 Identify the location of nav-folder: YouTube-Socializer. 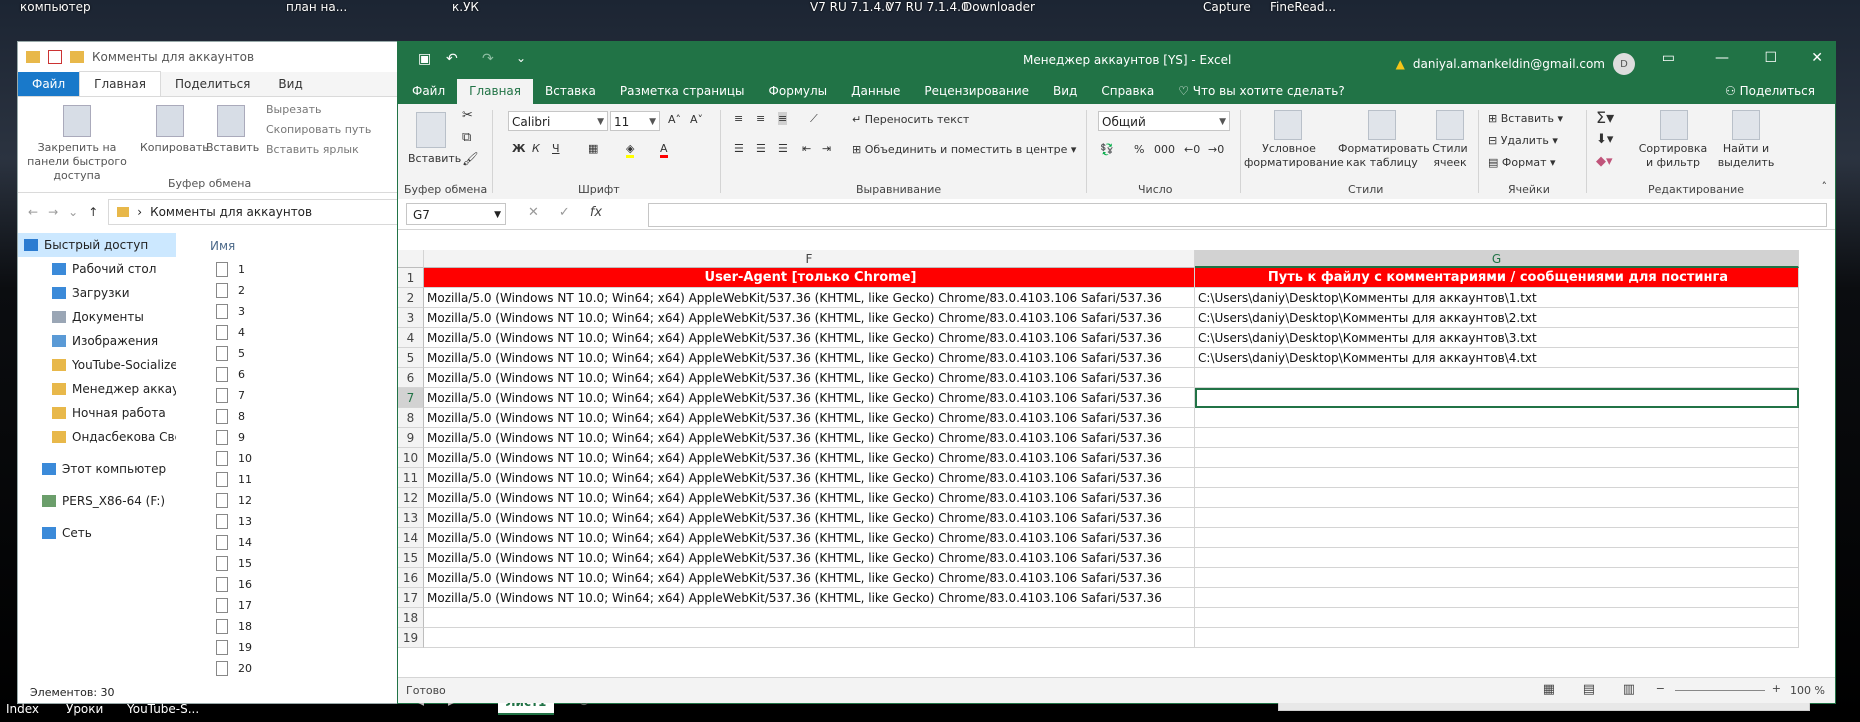
(97, 365).